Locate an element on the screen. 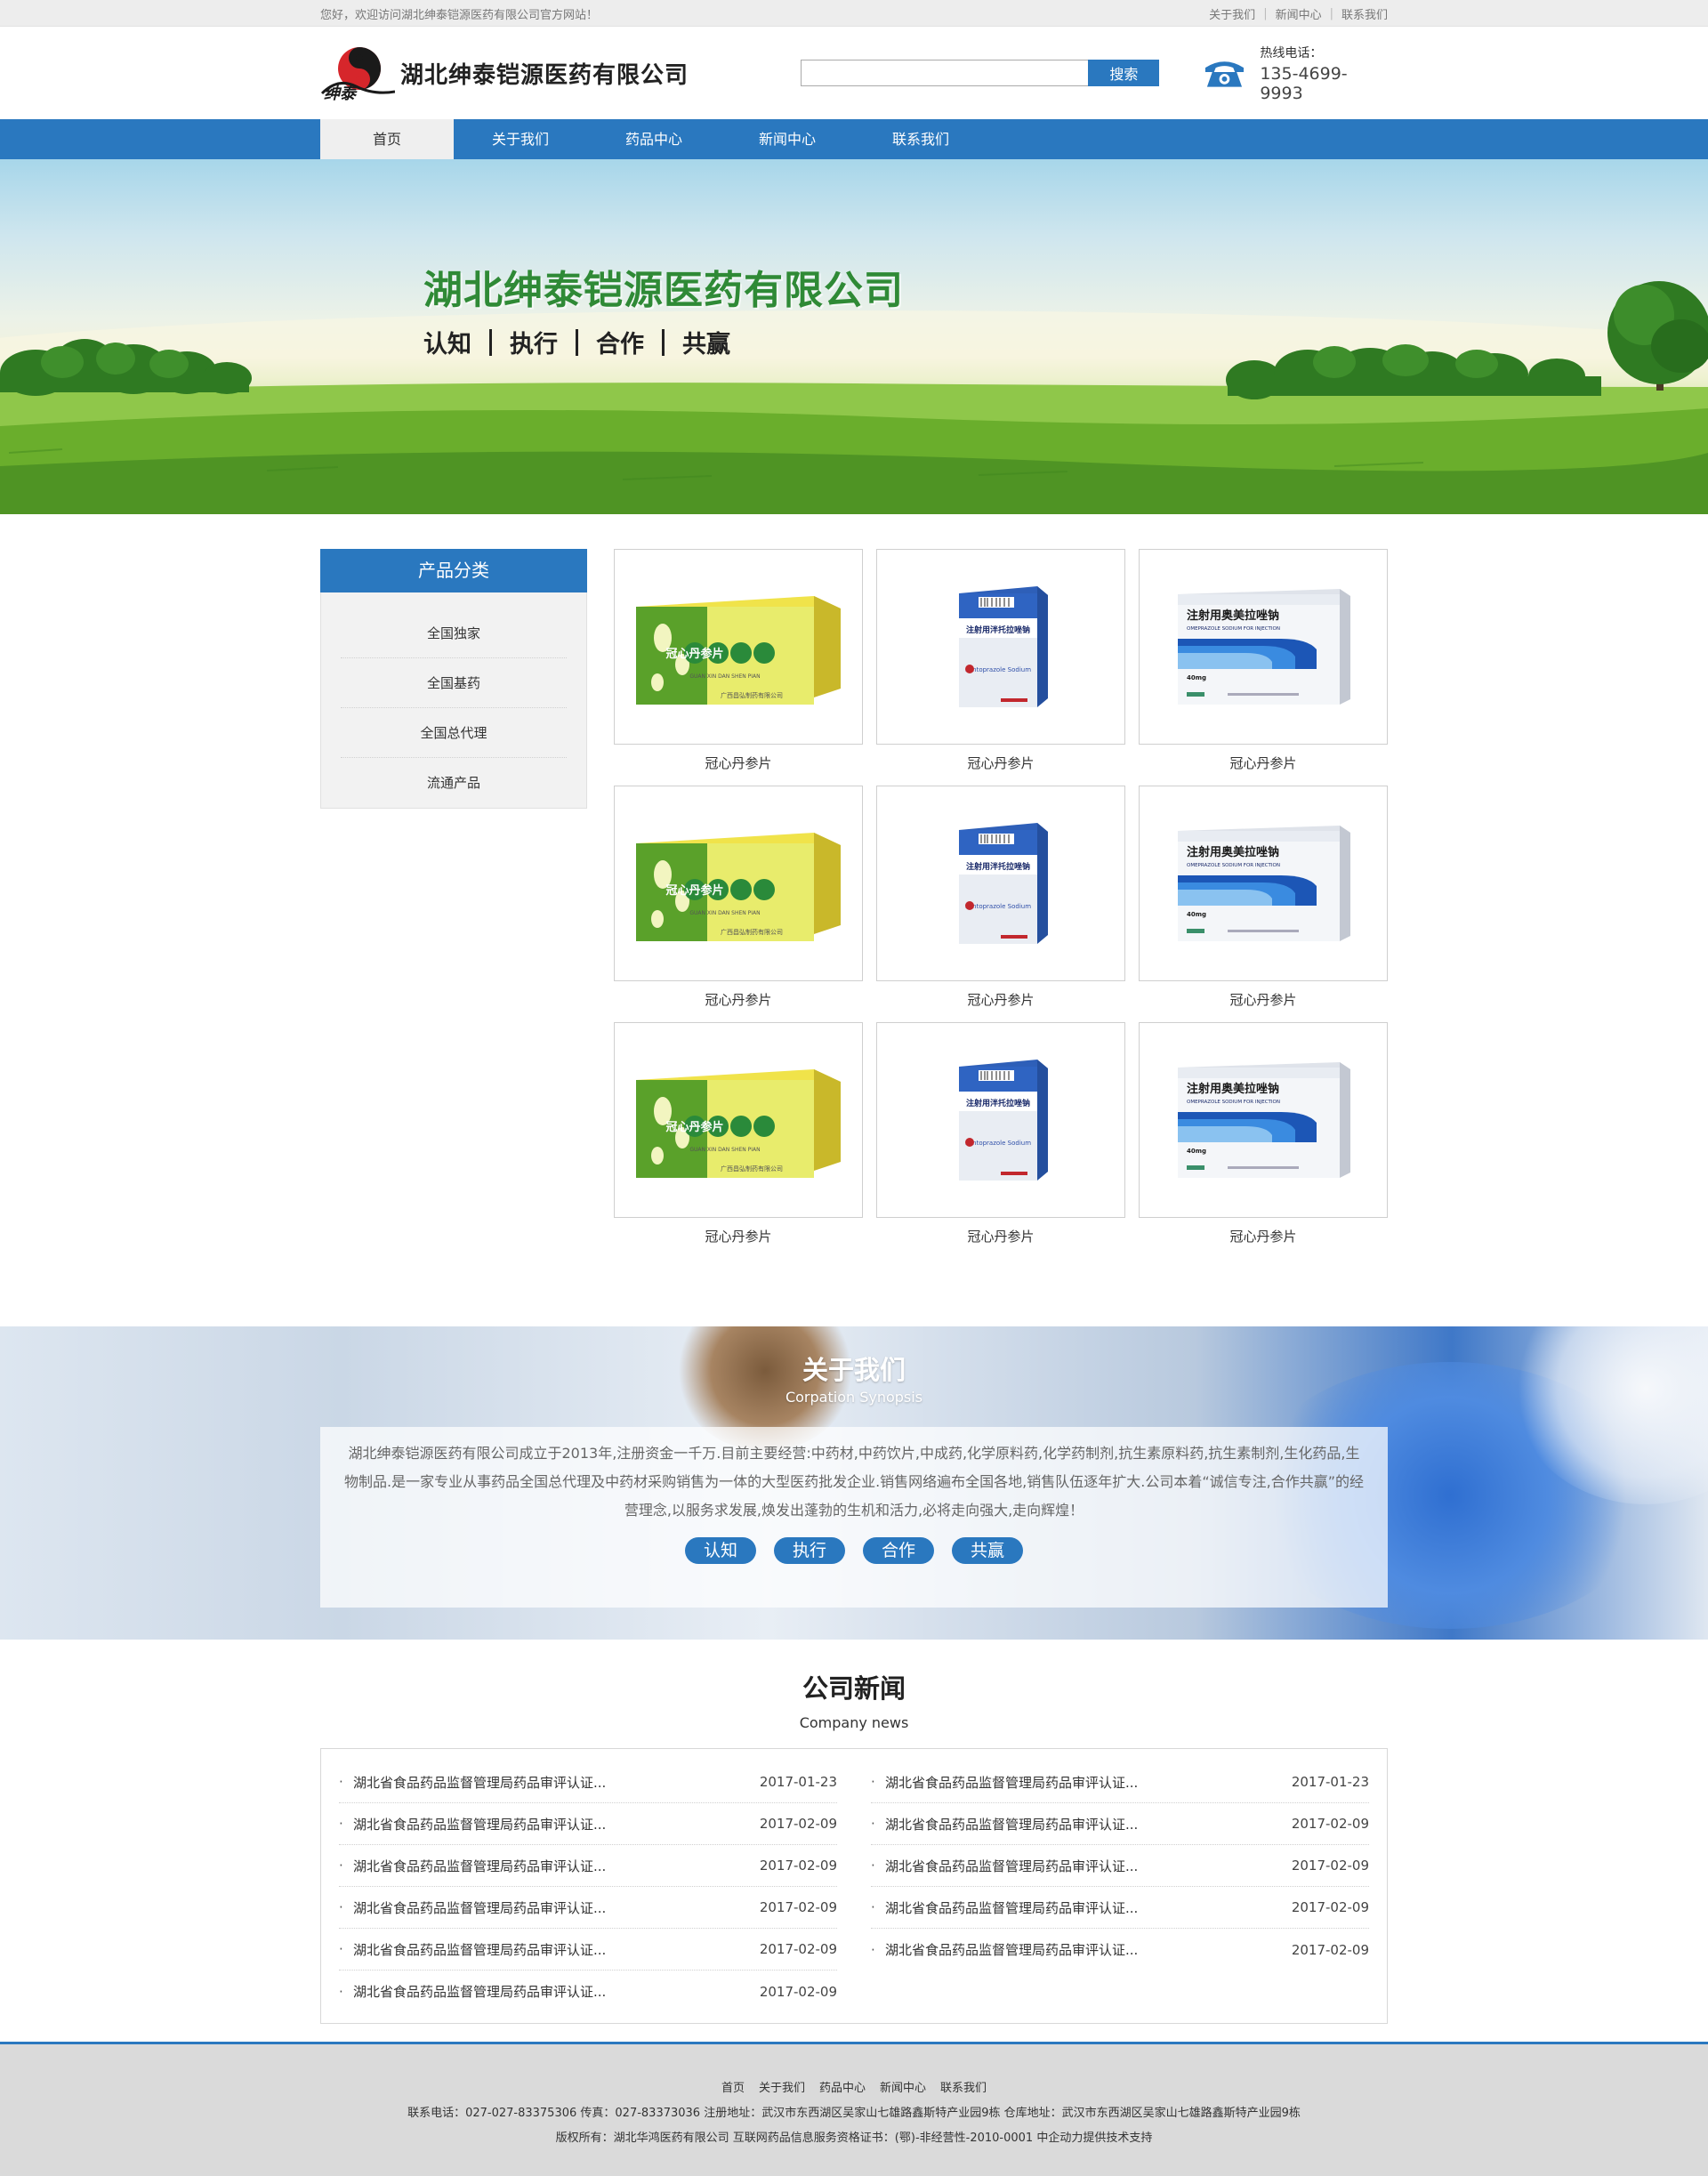 This screenshot has height=2176, width=1708. footer-link-contact: 联系我们 is located at coordinates (963, 2086).